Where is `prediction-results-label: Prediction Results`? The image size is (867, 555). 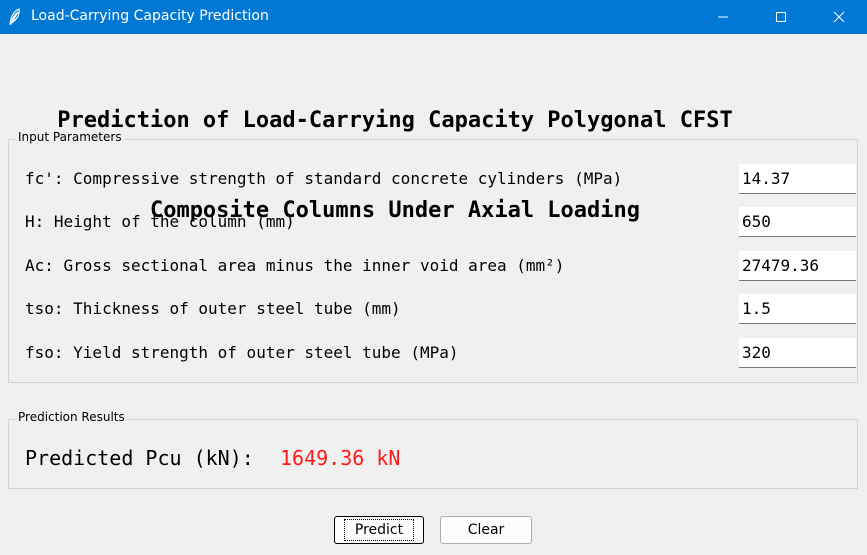 prediction-results-label: Prediction Results is located at coordinates (71, 417).